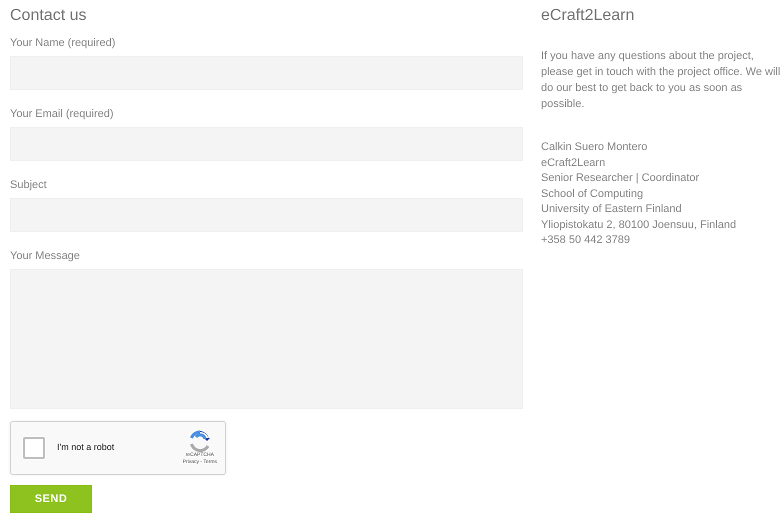  What do you see at coordinates (573, 163) in the screenshot?
I see `contact-line: eCraft2Learn` at bounding box center [573, 163].